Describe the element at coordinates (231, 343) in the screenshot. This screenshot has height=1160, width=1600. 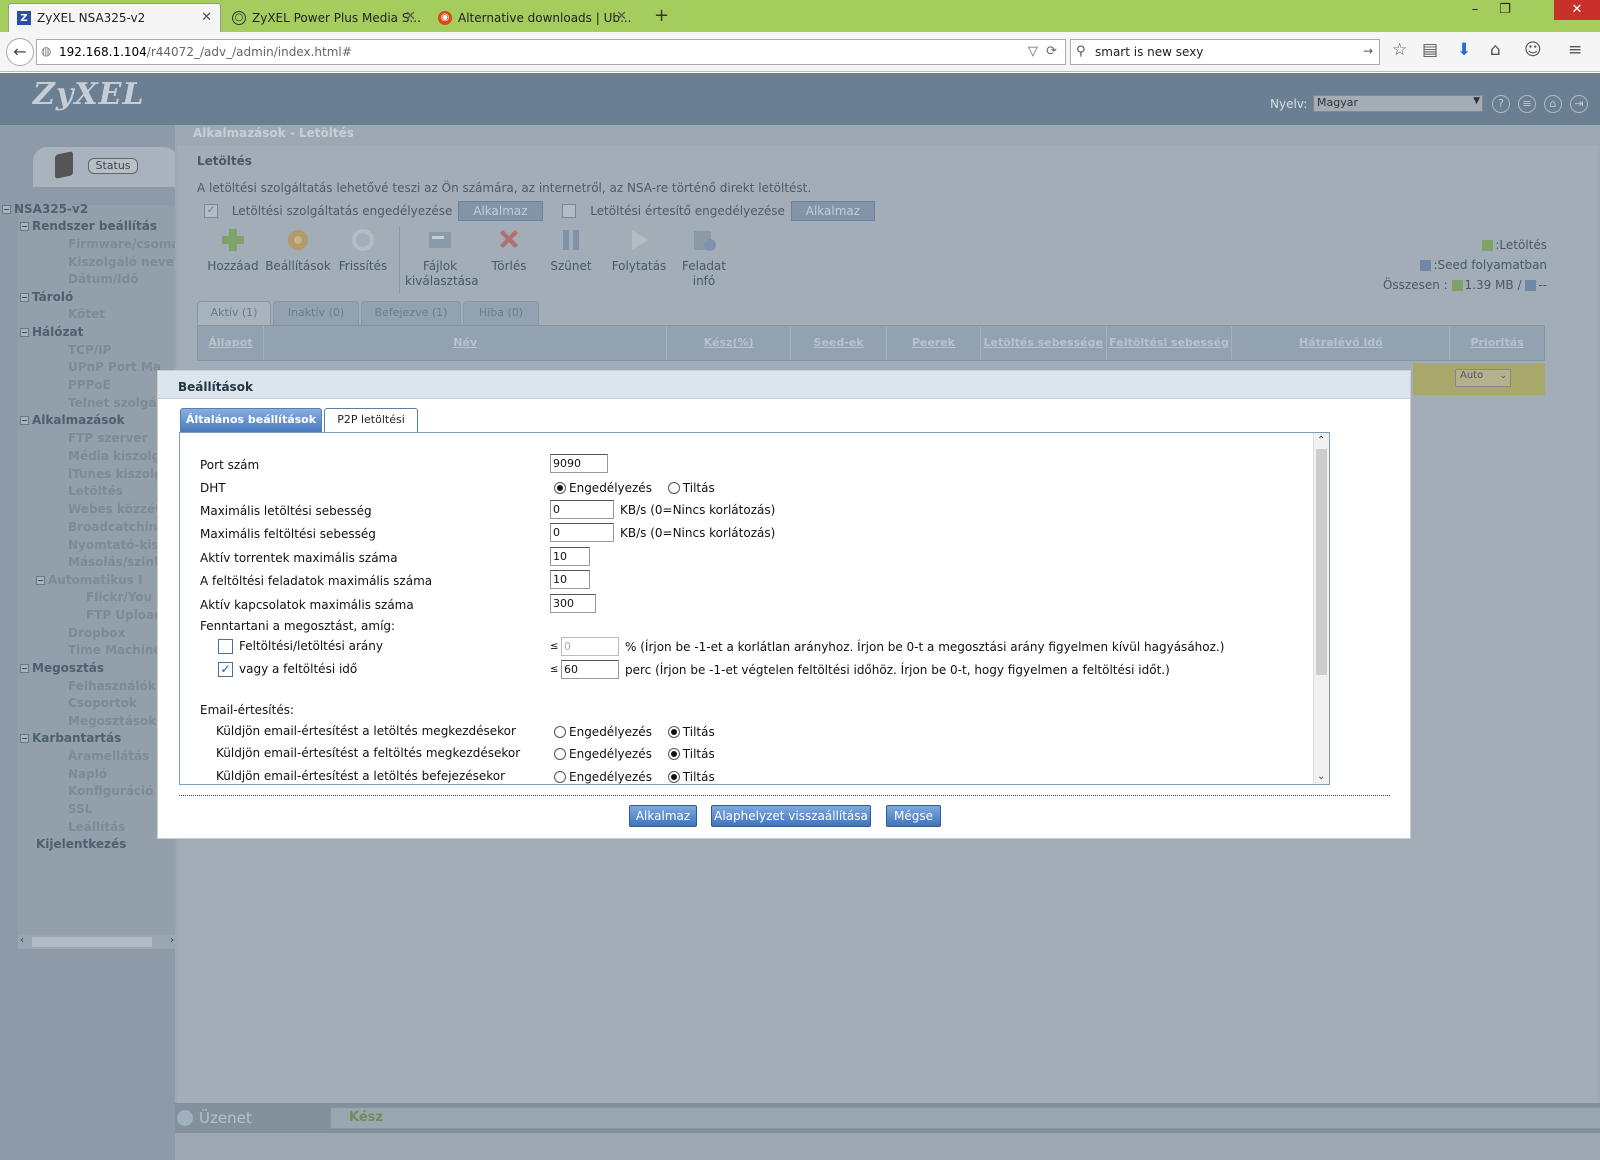
I see `column-status: Állapot` at that location.